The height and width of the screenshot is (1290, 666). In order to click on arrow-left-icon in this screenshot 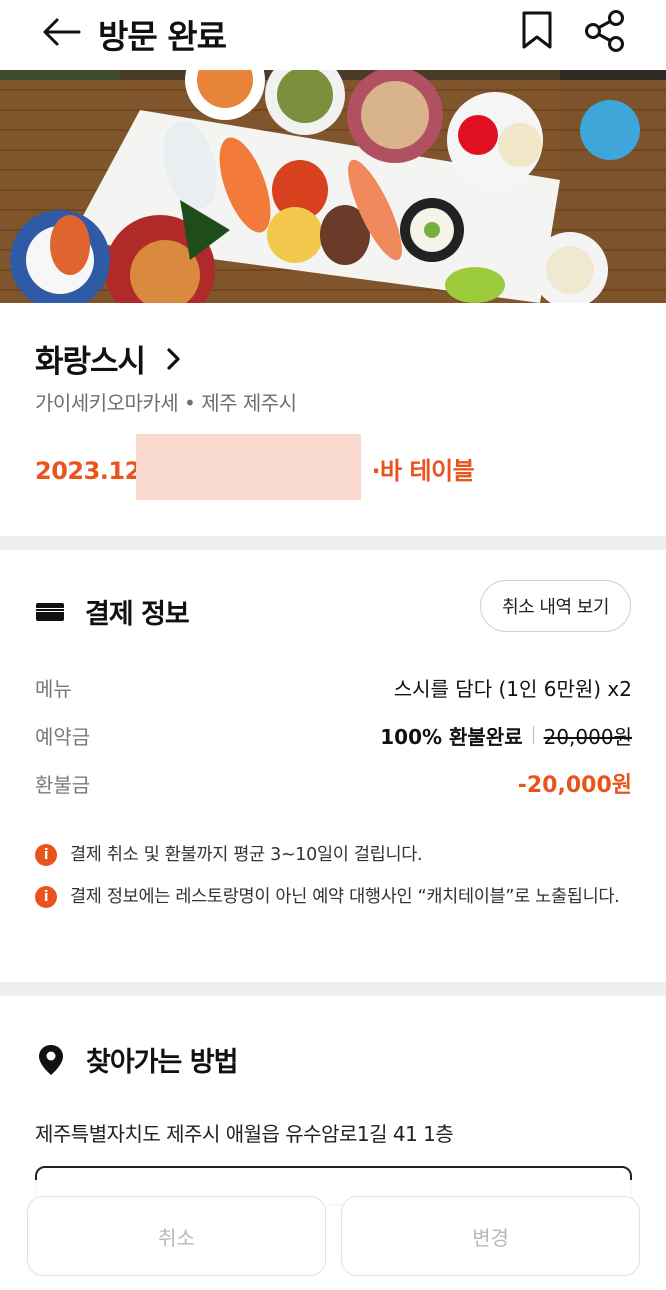, I will do `click(62, 32)`.